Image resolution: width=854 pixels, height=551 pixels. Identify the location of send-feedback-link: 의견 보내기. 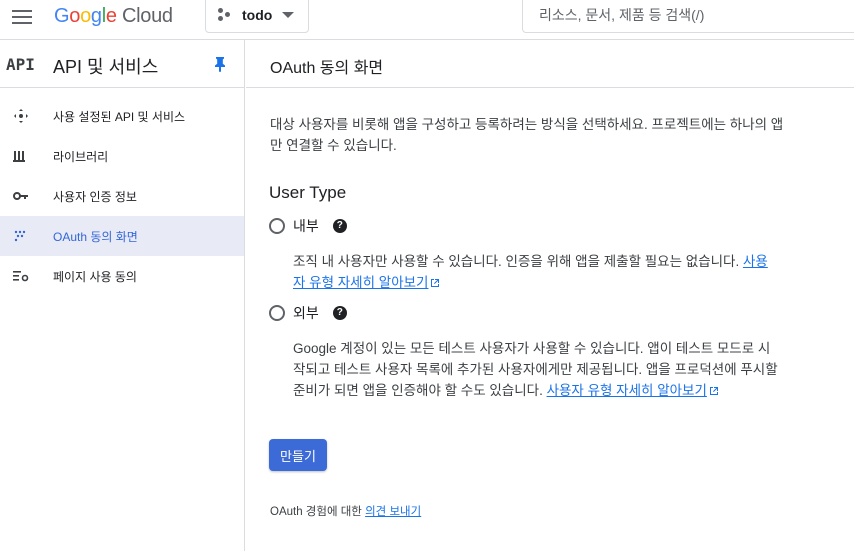
(393, 512).